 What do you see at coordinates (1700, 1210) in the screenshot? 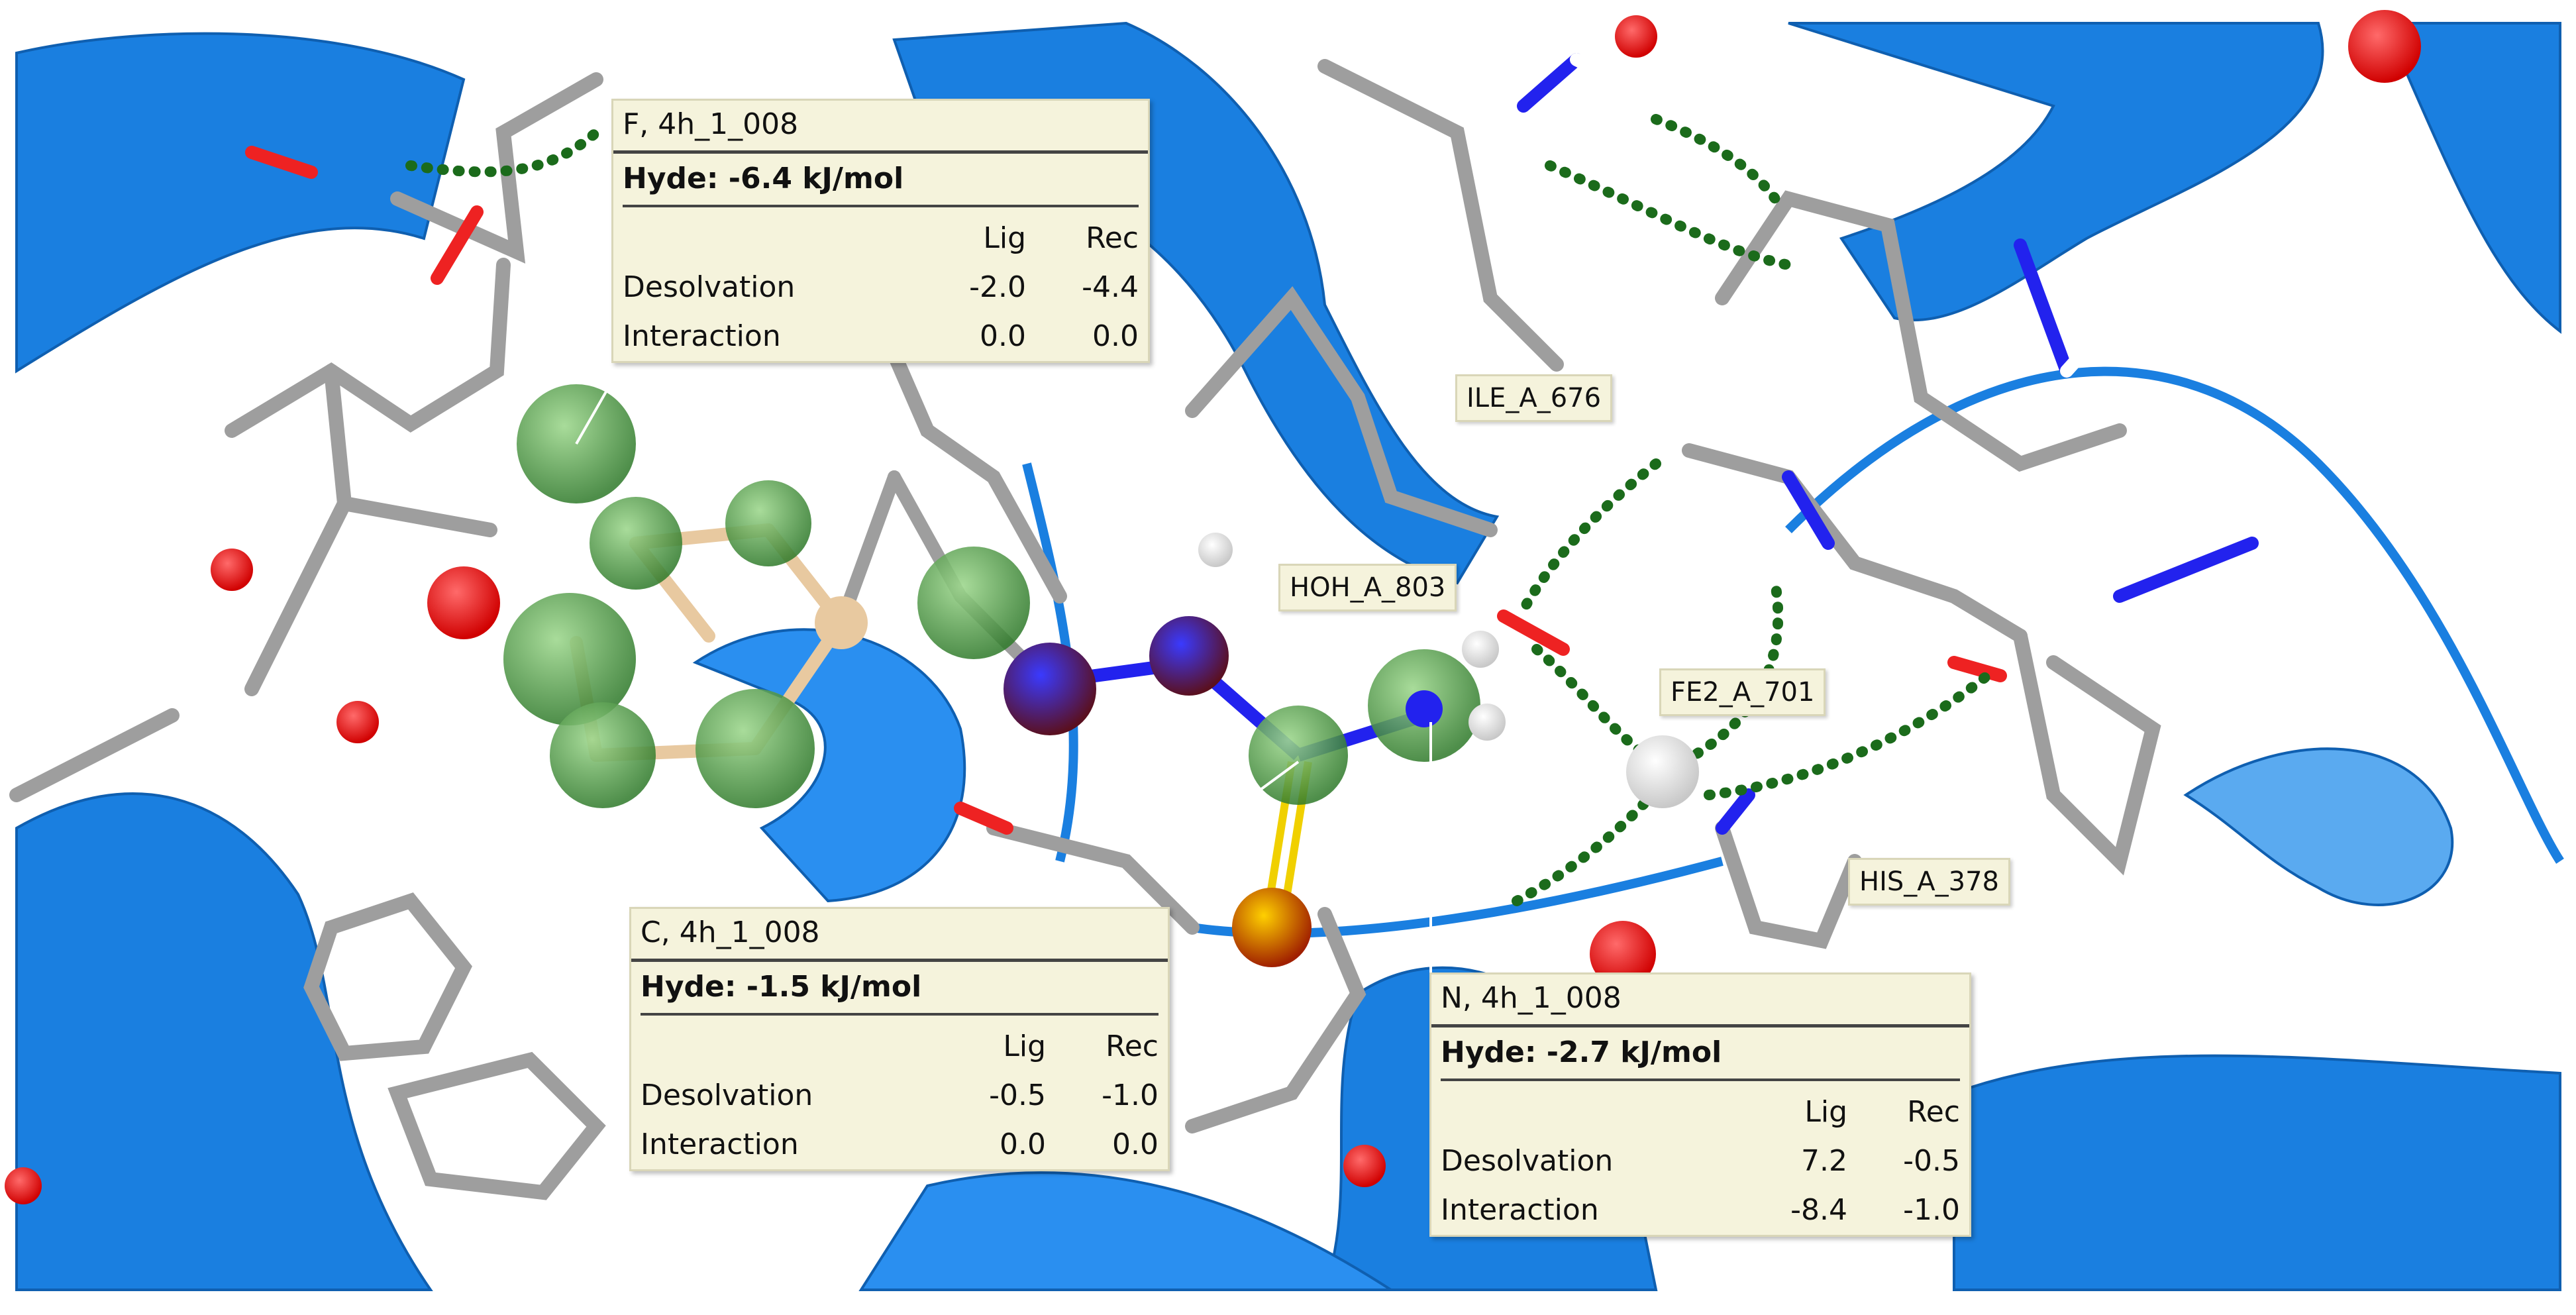
I see `table-row: Interaction -8.4 -1.0` at bounding box center [1700, 1210].